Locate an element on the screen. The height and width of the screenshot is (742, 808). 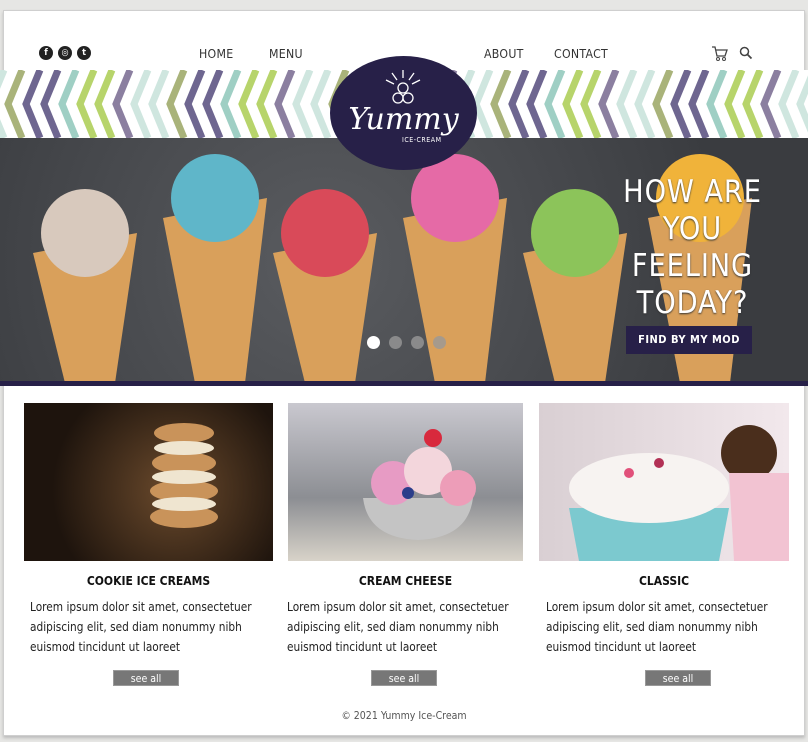
card-title: CLASSIC is located at coordinates (664, 581).